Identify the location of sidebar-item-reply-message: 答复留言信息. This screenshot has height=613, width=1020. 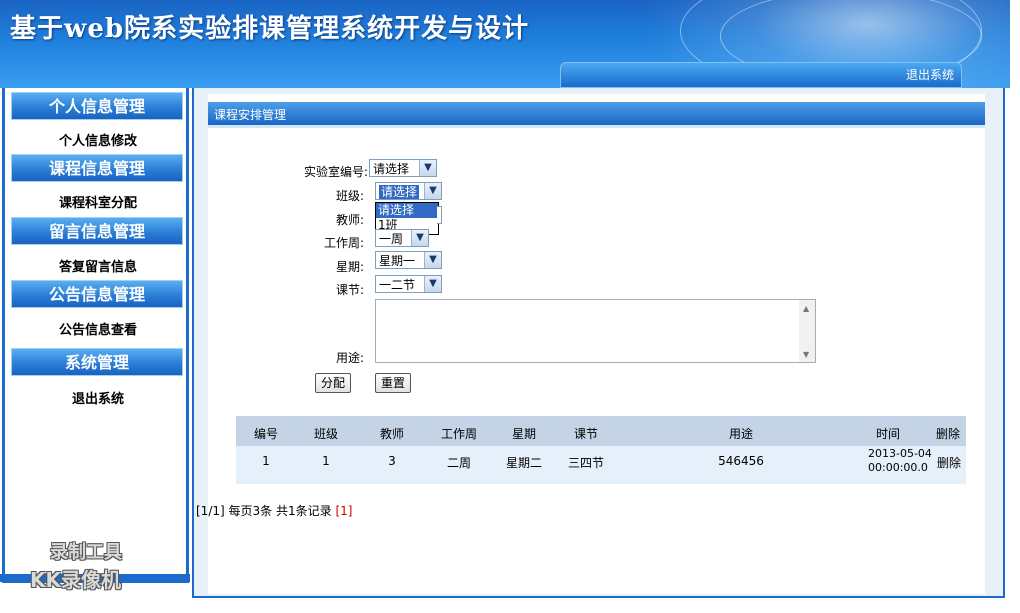
(98, 265).